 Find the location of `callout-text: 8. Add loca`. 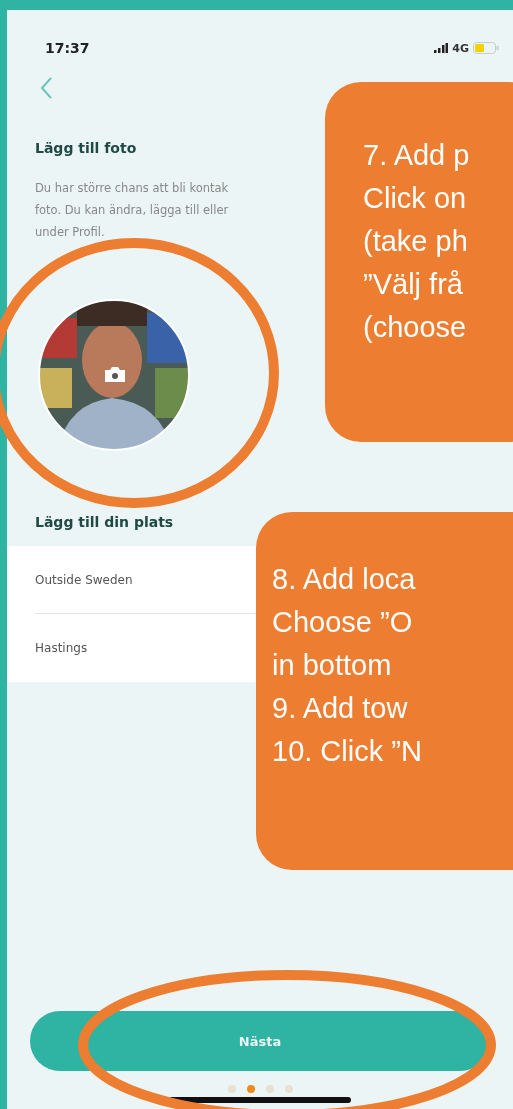

callout-text: 8. Add loca is located at coordinates (344, 579).